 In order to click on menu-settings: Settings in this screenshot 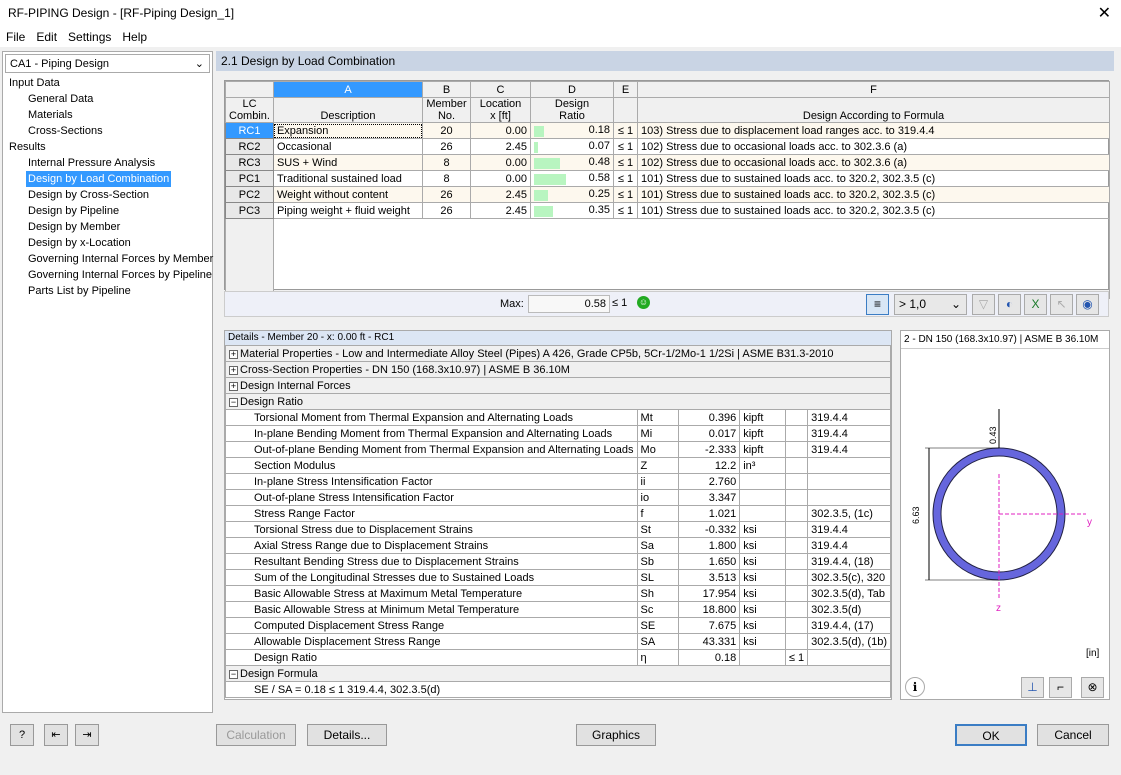, I will do `click(89, 35)`.